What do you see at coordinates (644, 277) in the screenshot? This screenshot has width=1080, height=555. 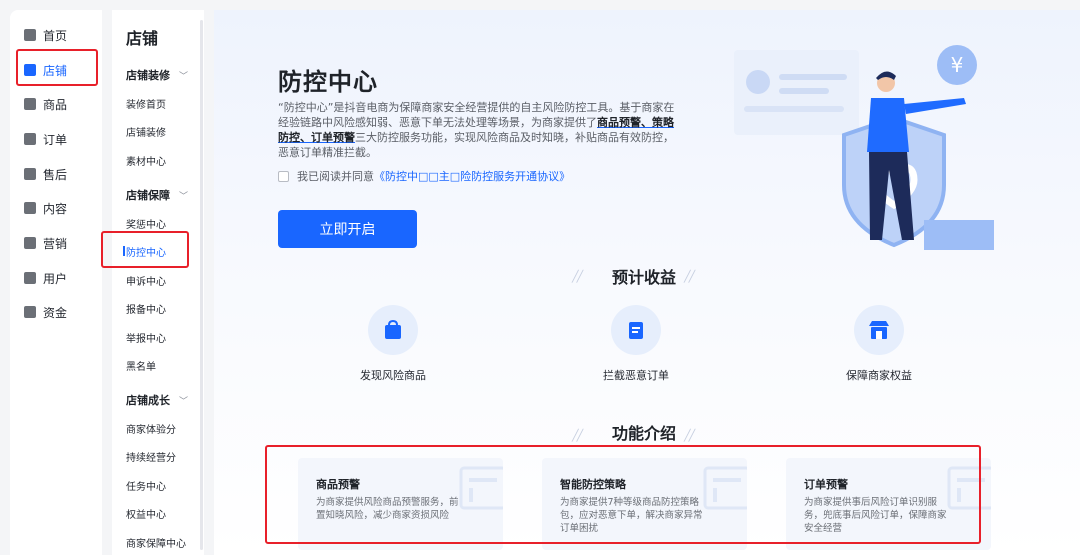 I see `benefits-title: 预计收益` at bounding box center [644, 277].